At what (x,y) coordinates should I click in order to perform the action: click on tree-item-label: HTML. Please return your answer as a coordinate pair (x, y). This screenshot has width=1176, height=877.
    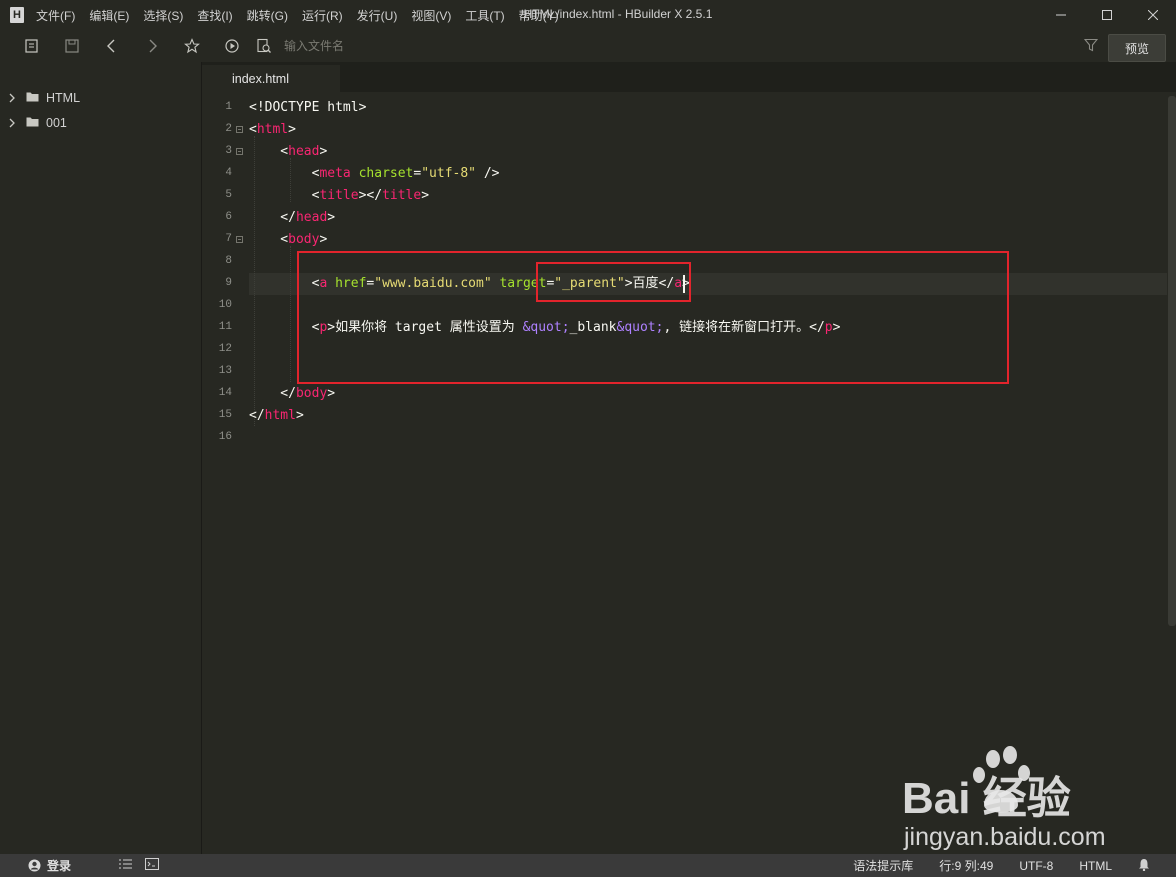
    Looking at the image, I should click on (63, 97).